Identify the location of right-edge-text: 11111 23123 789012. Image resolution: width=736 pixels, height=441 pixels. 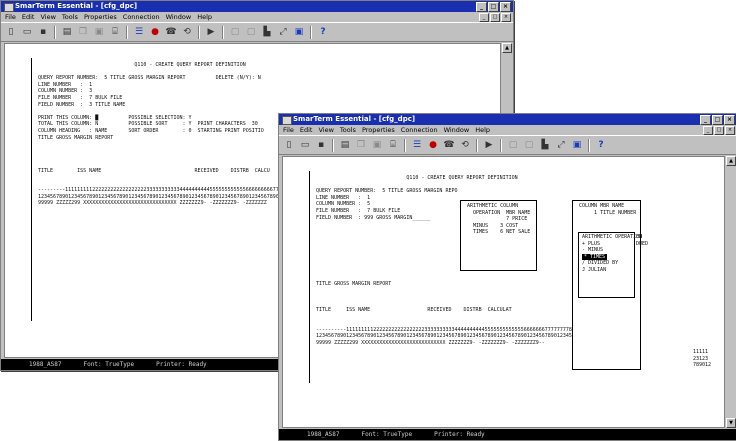
(702, 359).